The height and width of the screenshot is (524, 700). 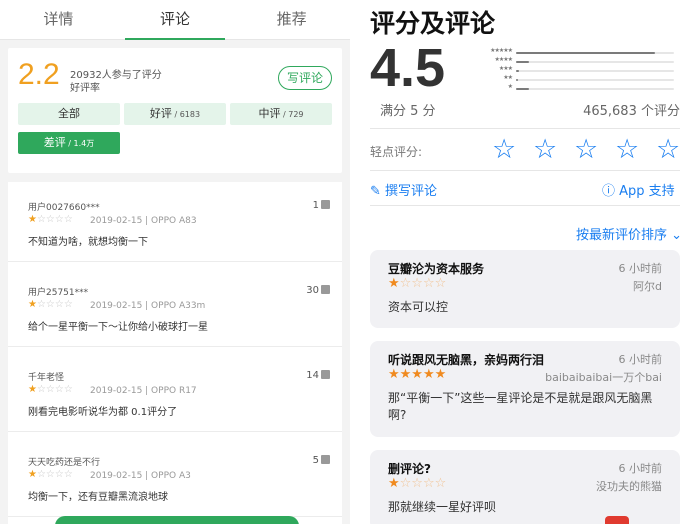 I want to click on notification-badge, so click(x=617, y=520).